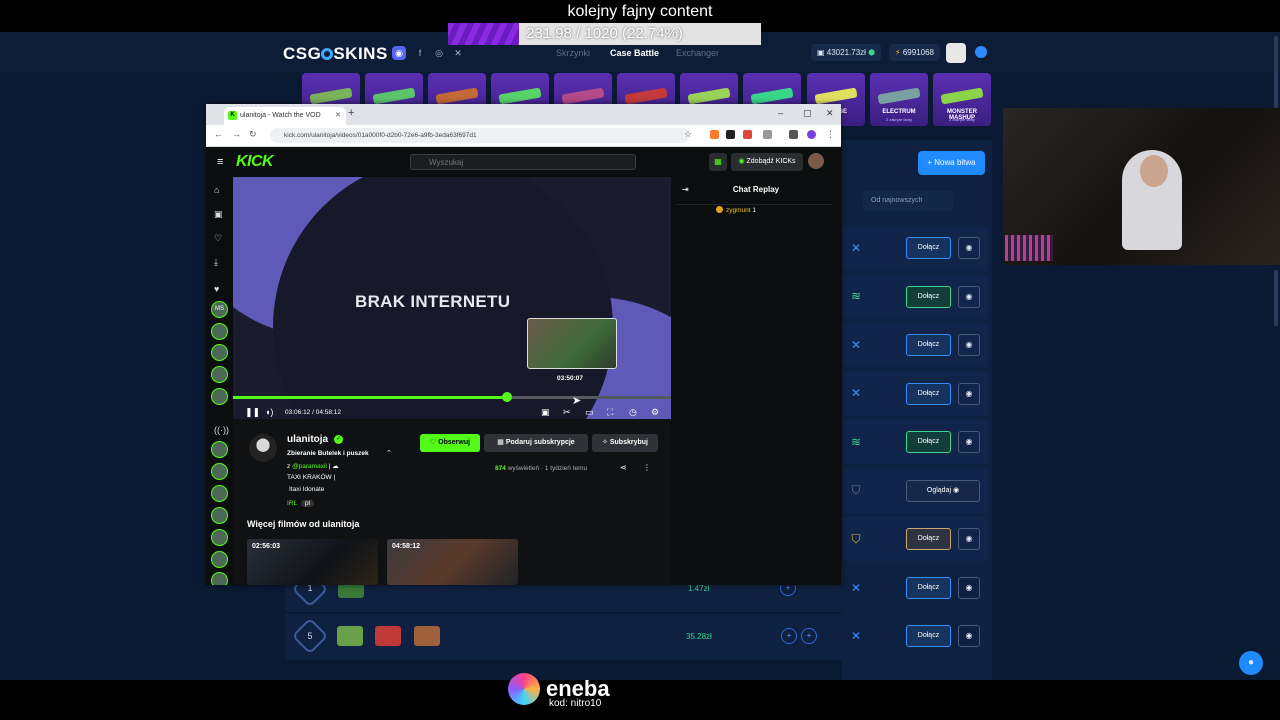 The height and width of the screenshot is (720, 1280). What do you see at coordinates (309, 466) in the screenshot?
I see `mention-link: @paramaxil` at bounding box center [309, 466].